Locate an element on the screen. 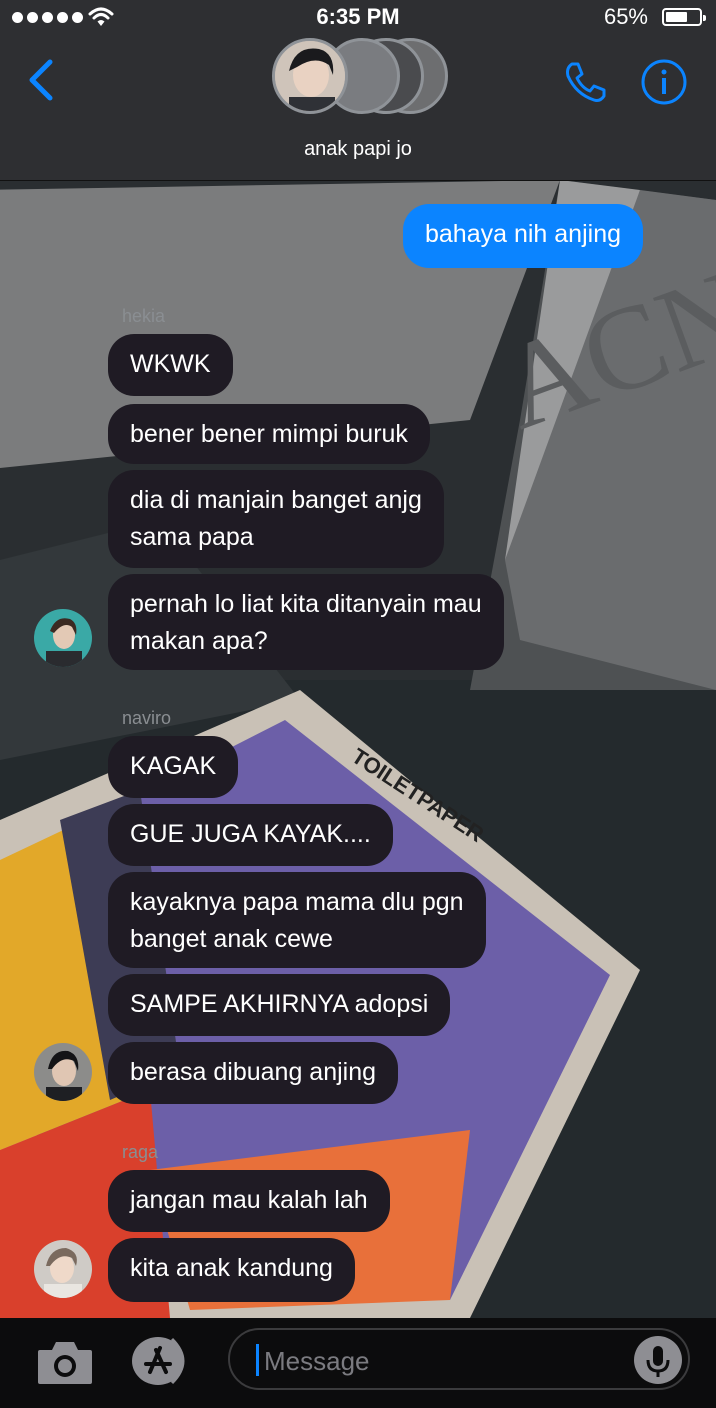 The width and height of the screenshot is (716, 1408). back-button is located at coordinates (42, 80).